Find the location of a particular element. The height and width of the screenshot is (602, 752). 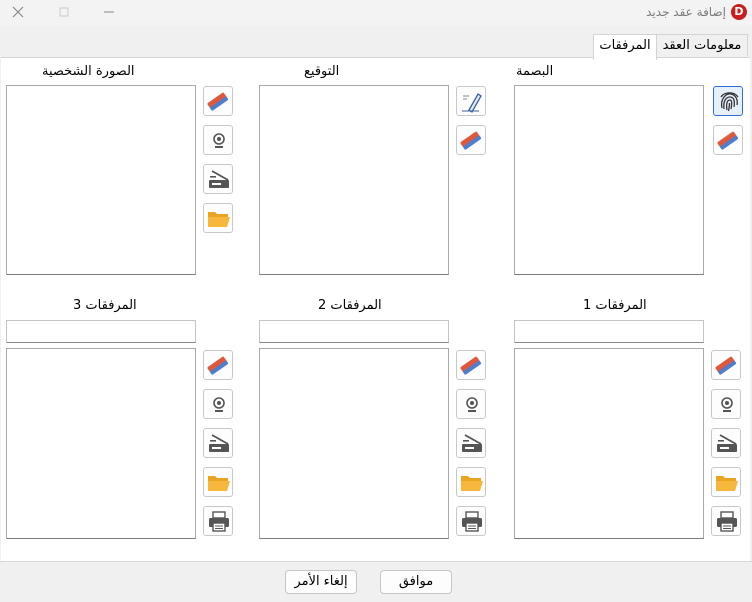

clear-photo-button is located at coordinates (218, 101).